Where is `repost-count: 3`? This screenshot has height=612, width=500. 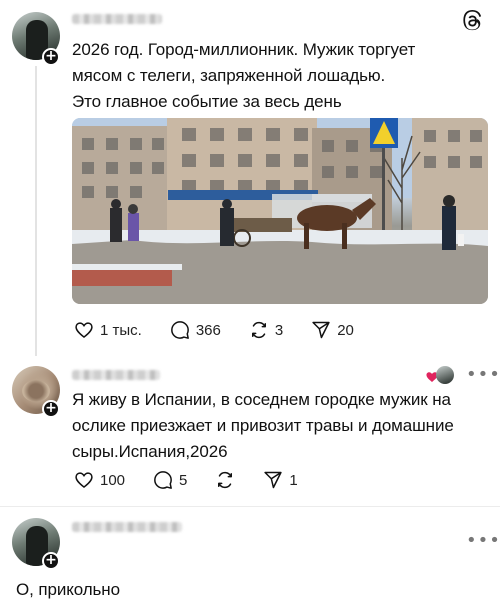
repost-count: 3 is located at coordinates (279, 330).